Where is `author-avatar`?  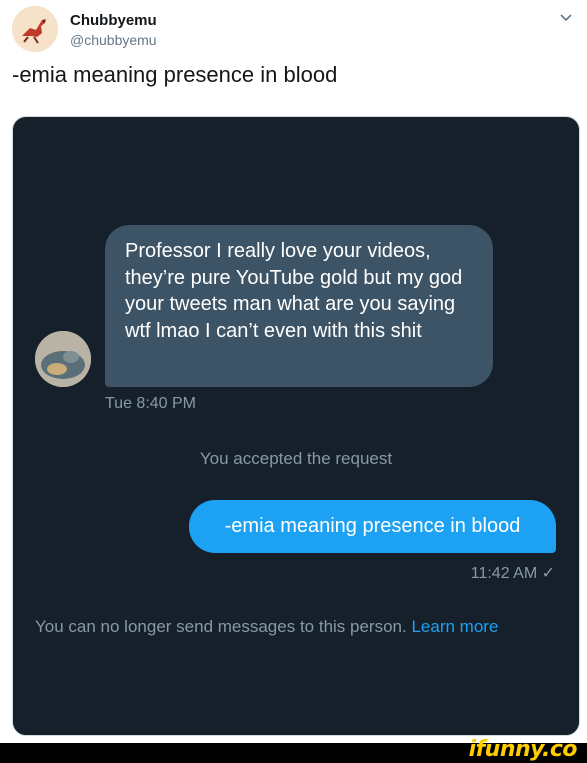
author-avatar is located at coordinates (35, 29).